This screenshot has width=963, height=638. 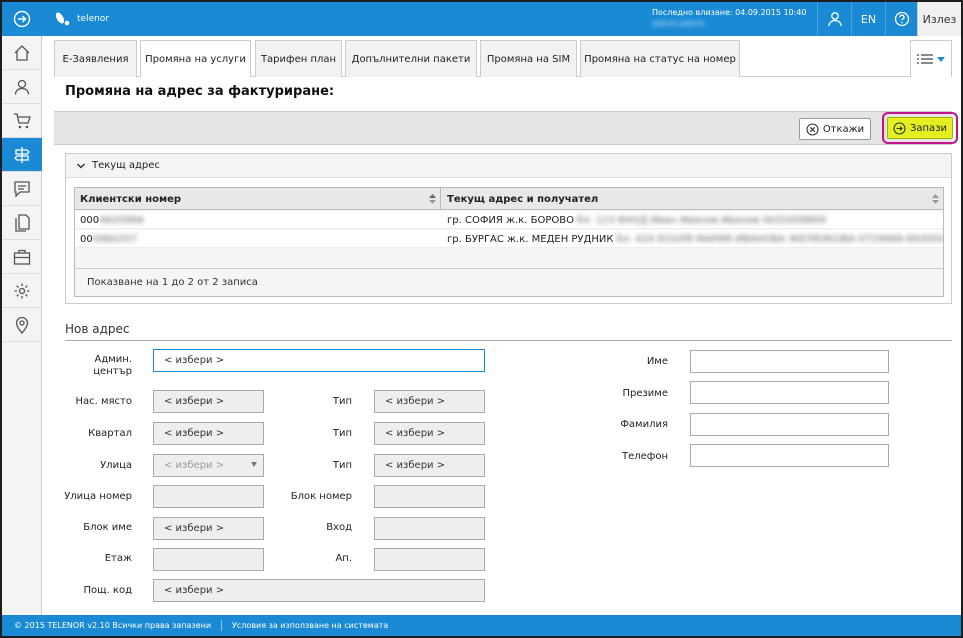 What do you see at coordinates (789, 361) in the screenshot?
I see `first-name-input` at bounding box center [789, 361].